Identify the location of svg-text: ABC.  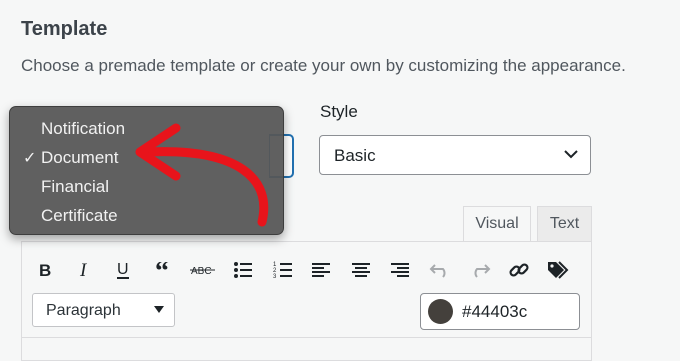
(201, 271).